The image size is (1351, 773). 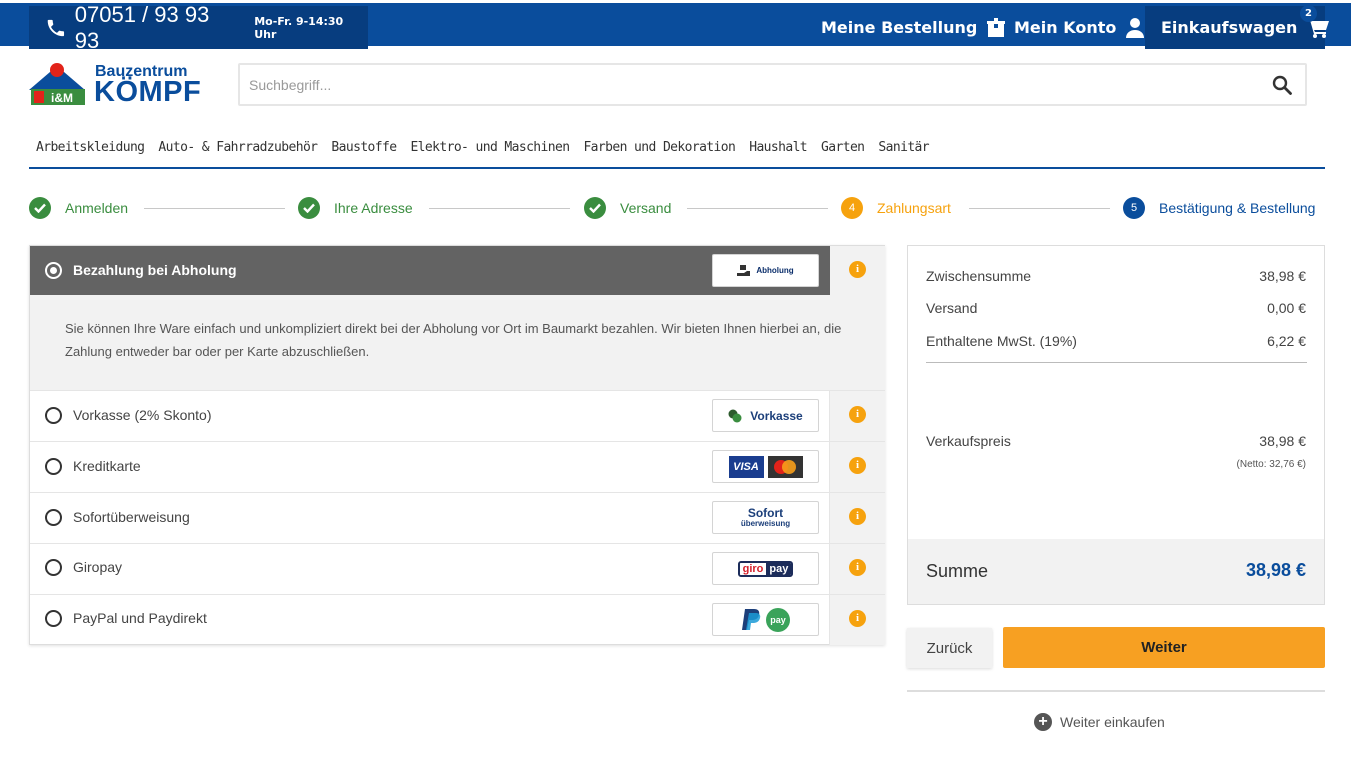 I want to click on phone-hotline: 07051 / 93 93 93 Mo-Fr. 9-14:30 Uhr, so click(x=198, y=27).